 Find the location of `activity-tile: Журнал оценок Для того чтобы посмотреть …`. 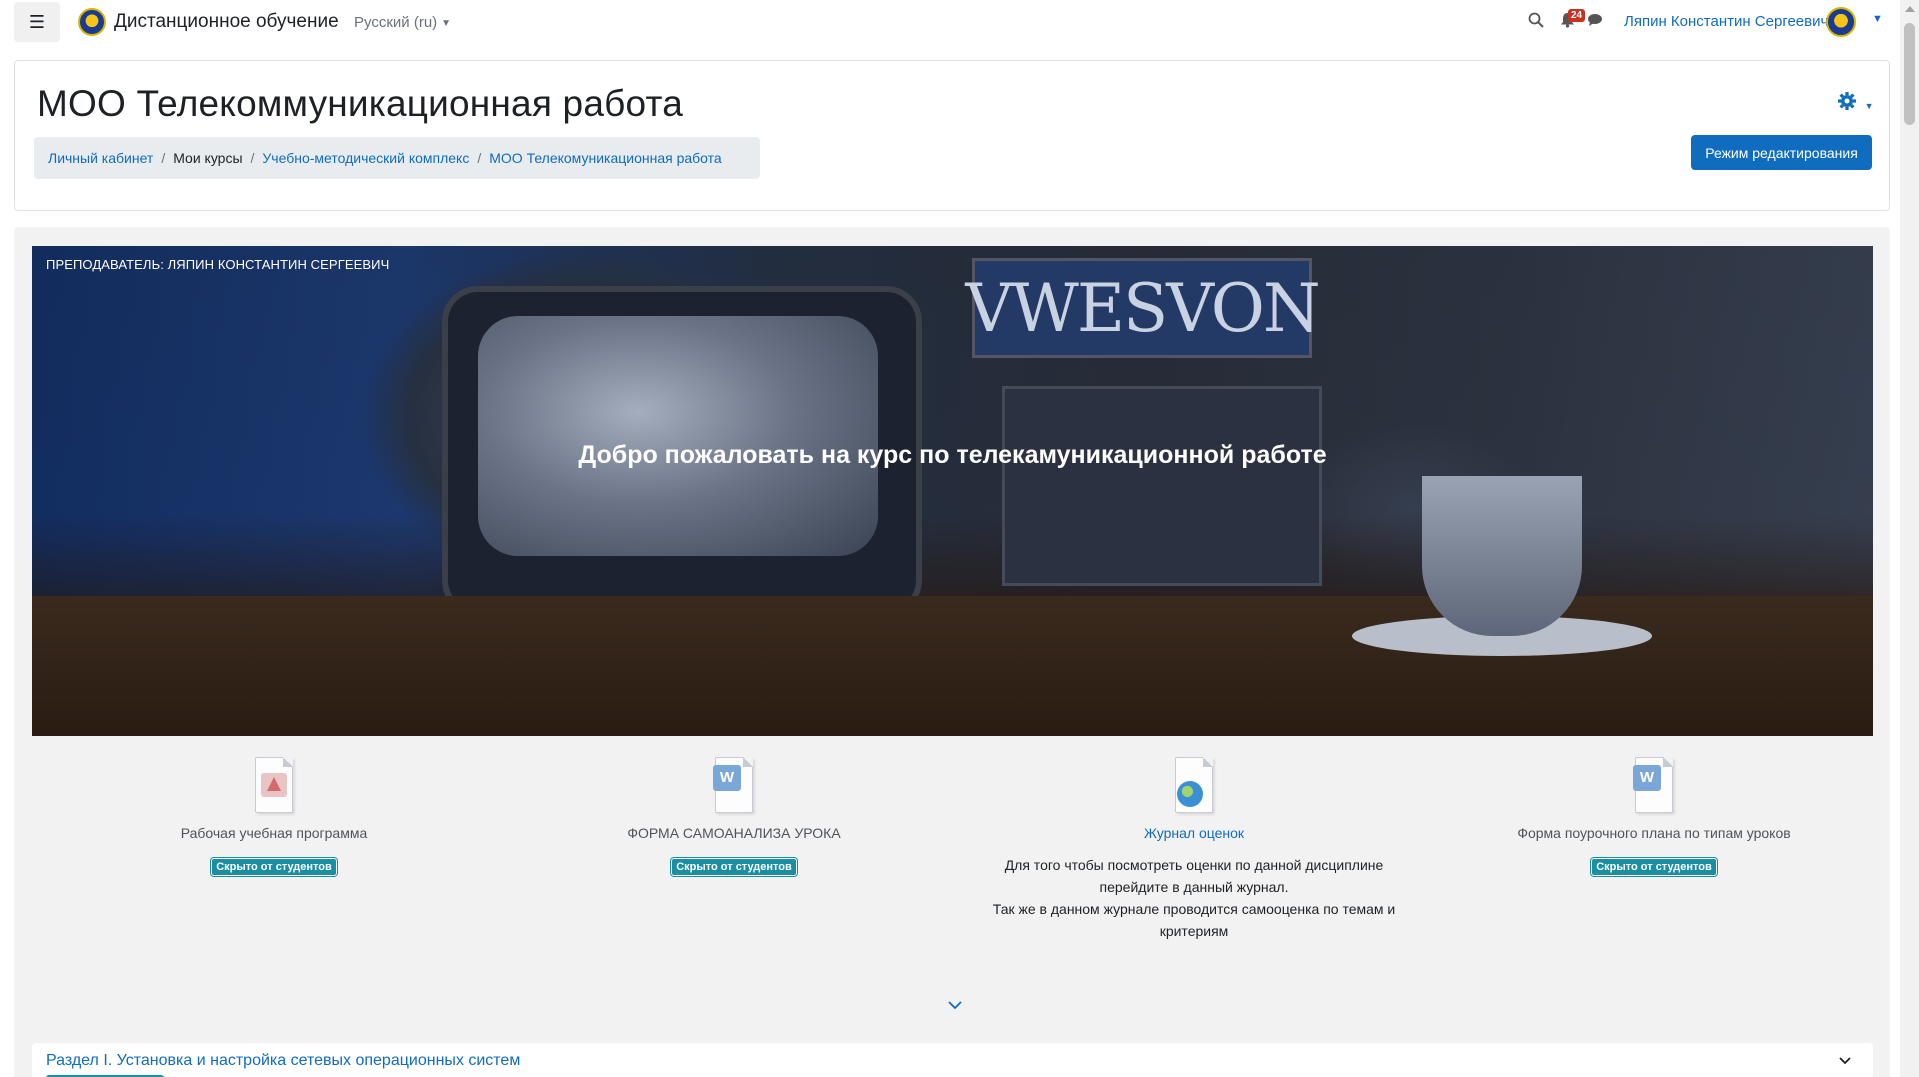

activity-tile: Журнал оценок Для того чтобы посмотреть … is located at coordinates (1194, 849).